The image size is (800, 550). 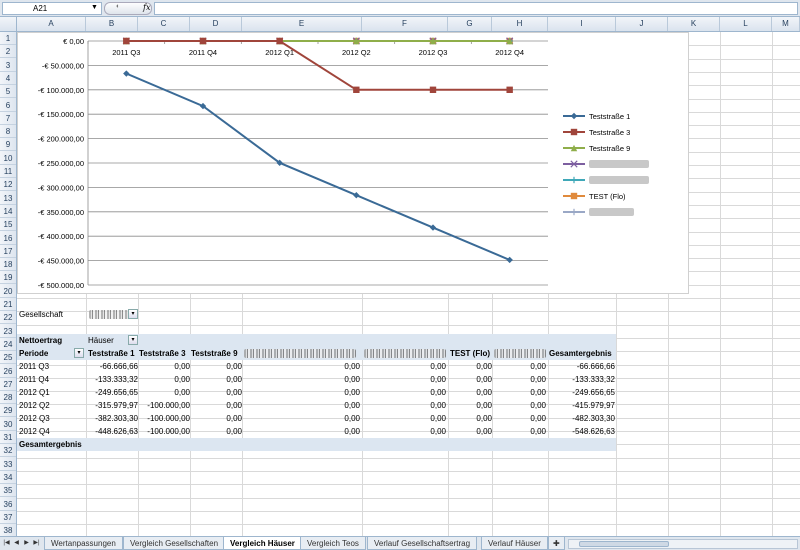 I want to click on row-header-11: 11, so click(x=8, y=171).